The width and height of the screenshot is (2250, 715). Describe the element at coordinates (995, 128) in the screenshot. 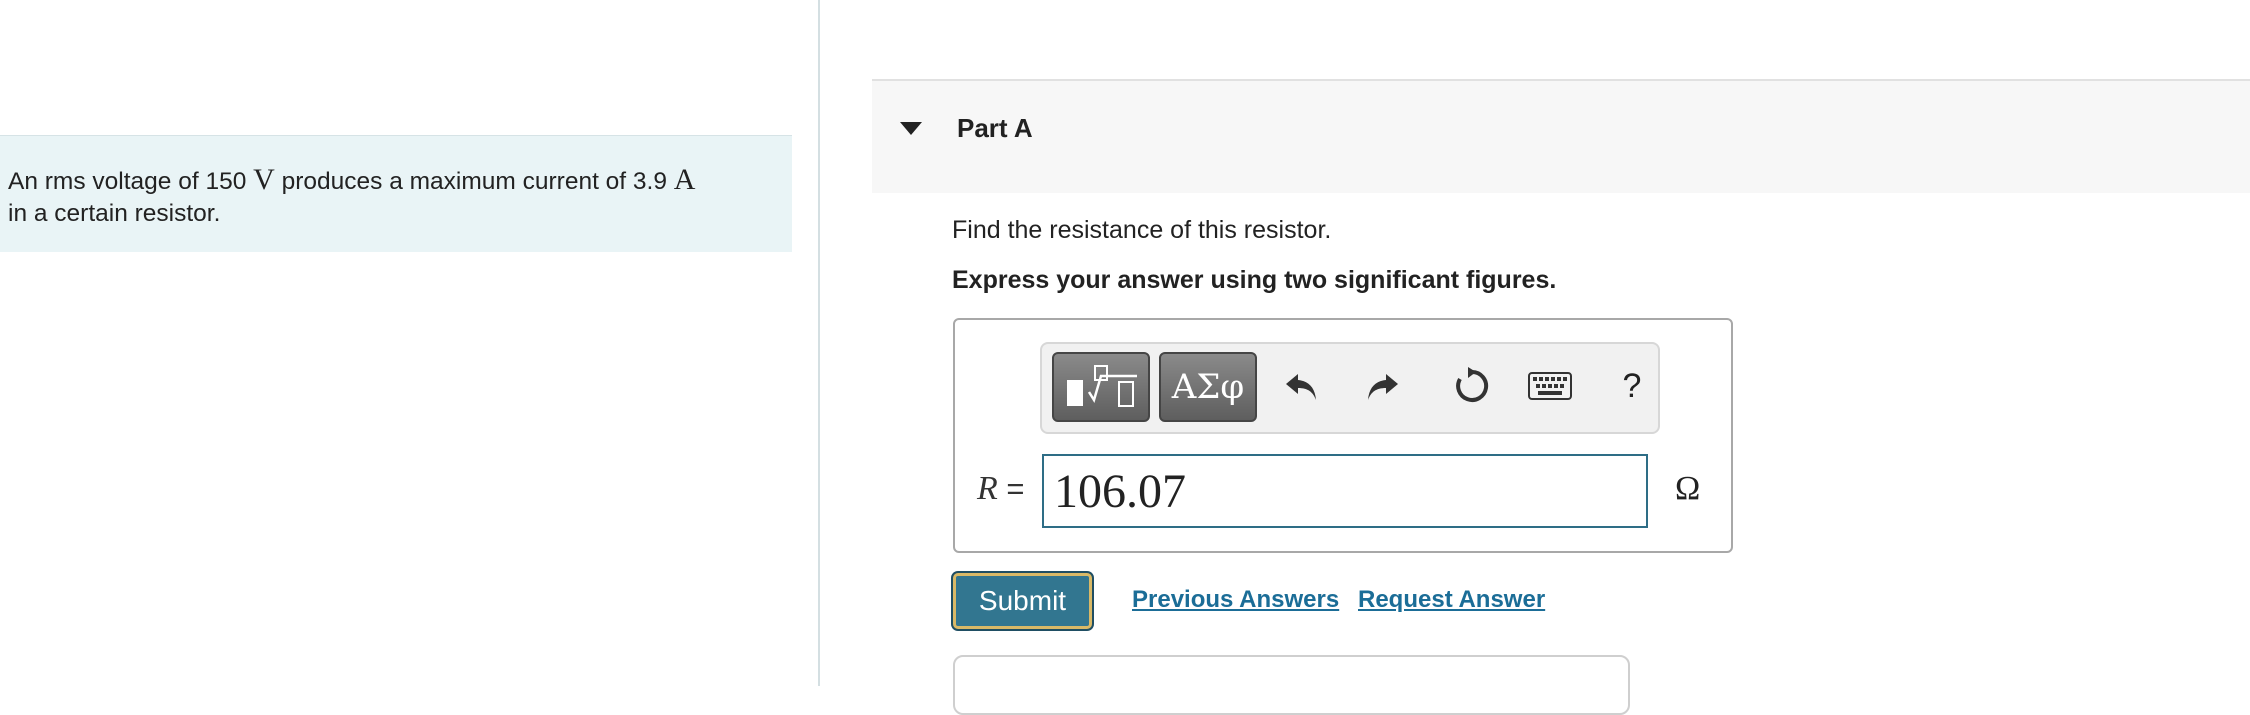

I see `part-title: Part A` at that location.